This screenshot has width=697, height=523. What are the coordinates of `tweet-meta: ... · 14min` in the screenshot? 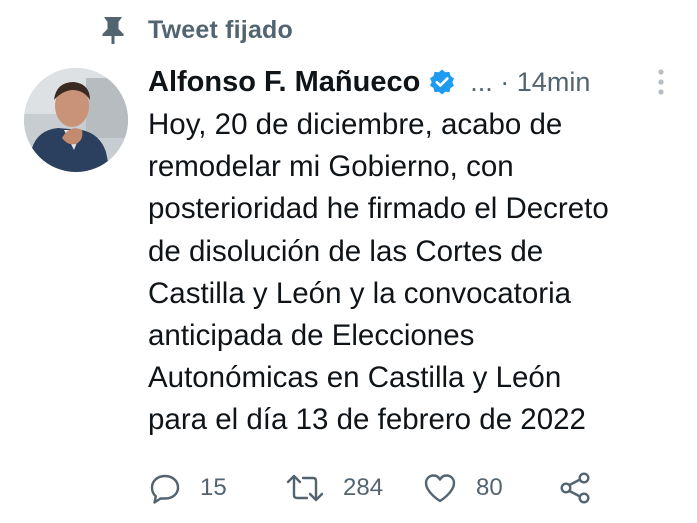 It's located at (530, 81).